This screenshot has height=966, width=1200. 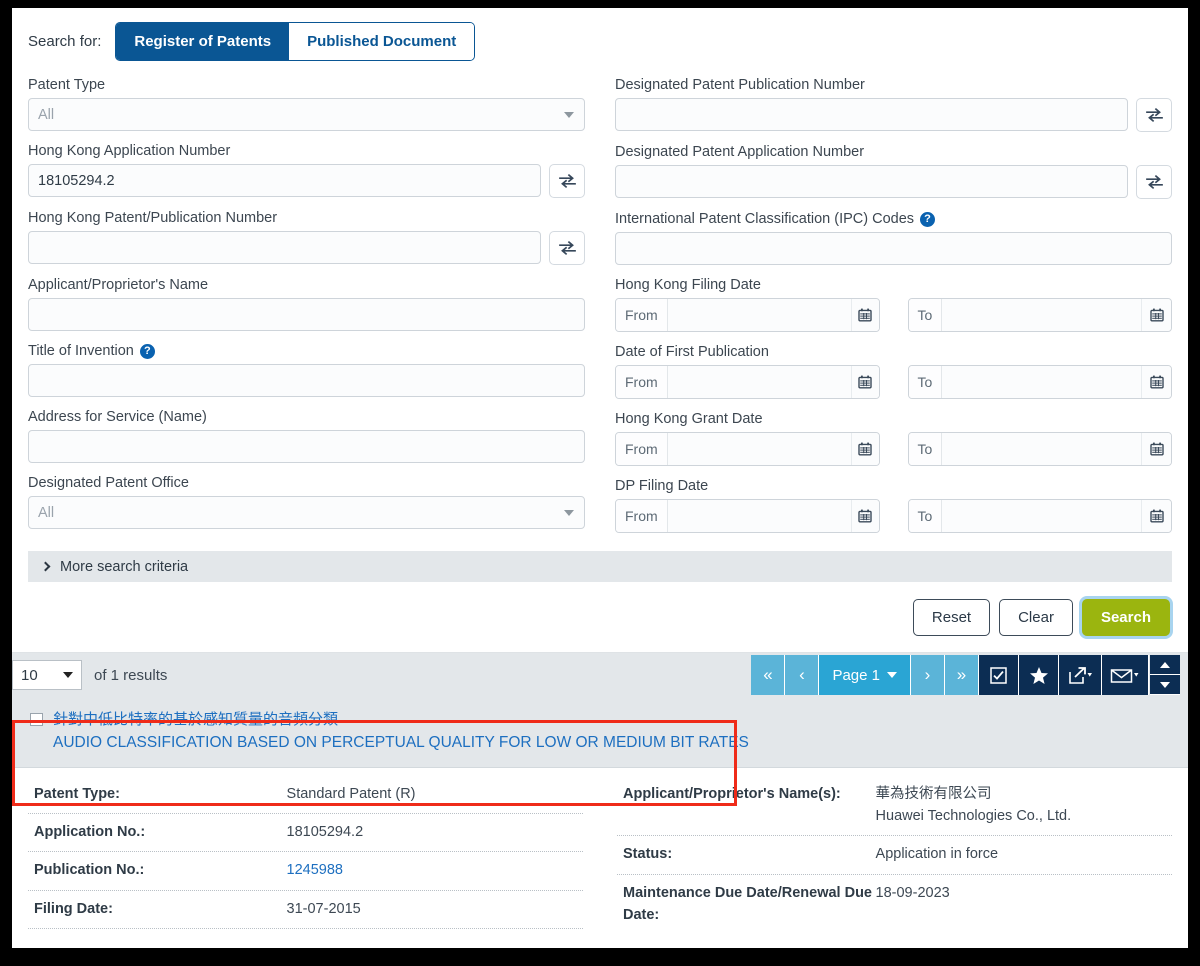 I want to click on datefield-hk-grant-date-to: To, so click(x=1039, y=449).